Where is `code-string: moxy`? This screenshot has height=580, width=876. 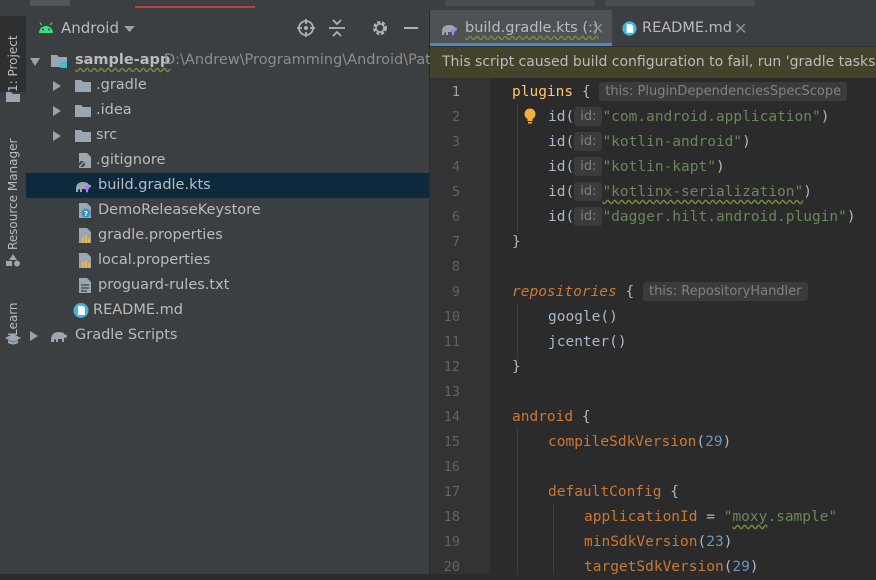
code-string: moxy is located at coordinates (750, 517).